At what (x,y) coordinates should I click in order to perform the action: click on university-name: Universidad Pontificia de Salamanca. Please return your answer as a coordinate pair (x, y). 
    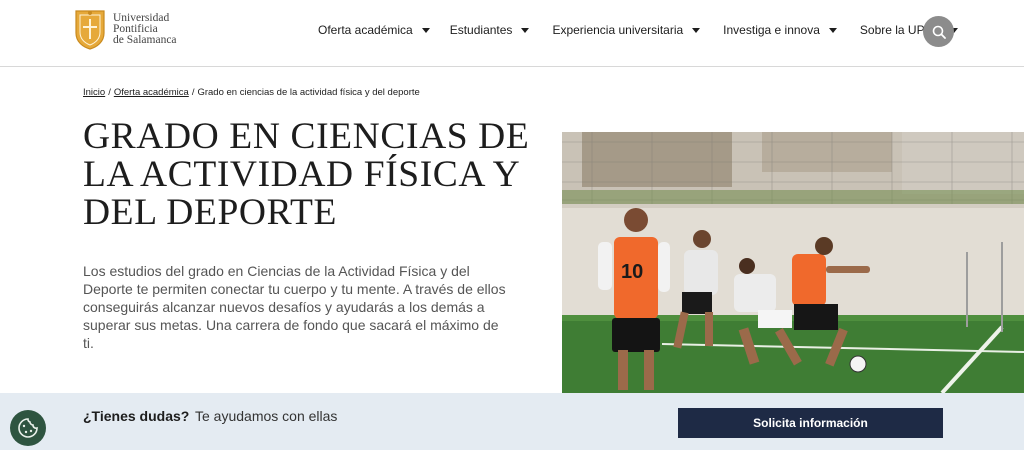
    Looking at the image, I should click on (145, 28).